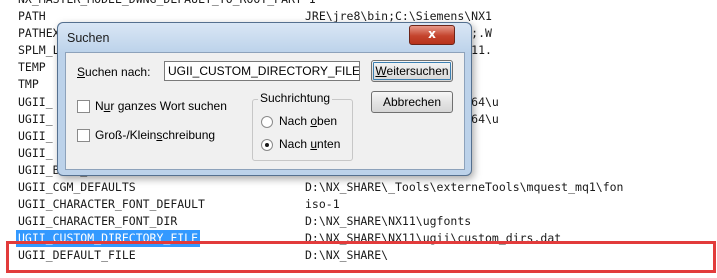 The image size is (717, 278). I want to click on variable-name: TEMP, so click(32, 67).